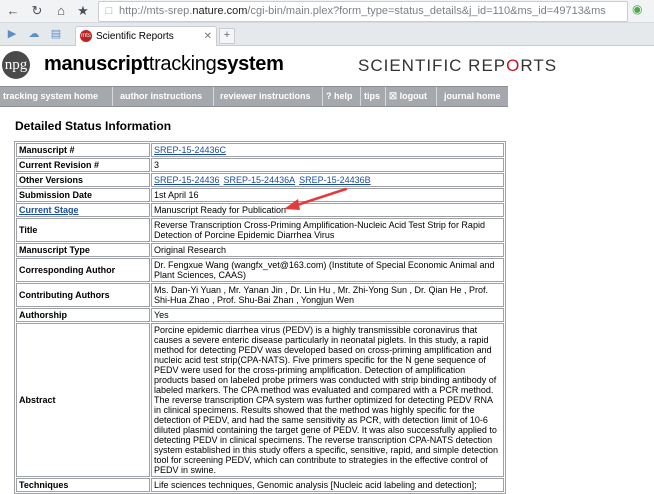 The image size is (654, 494). Describe the element at coordinates (96, 64) in the screenshot. I see `title-word-manuscript: manuscript` at that location.